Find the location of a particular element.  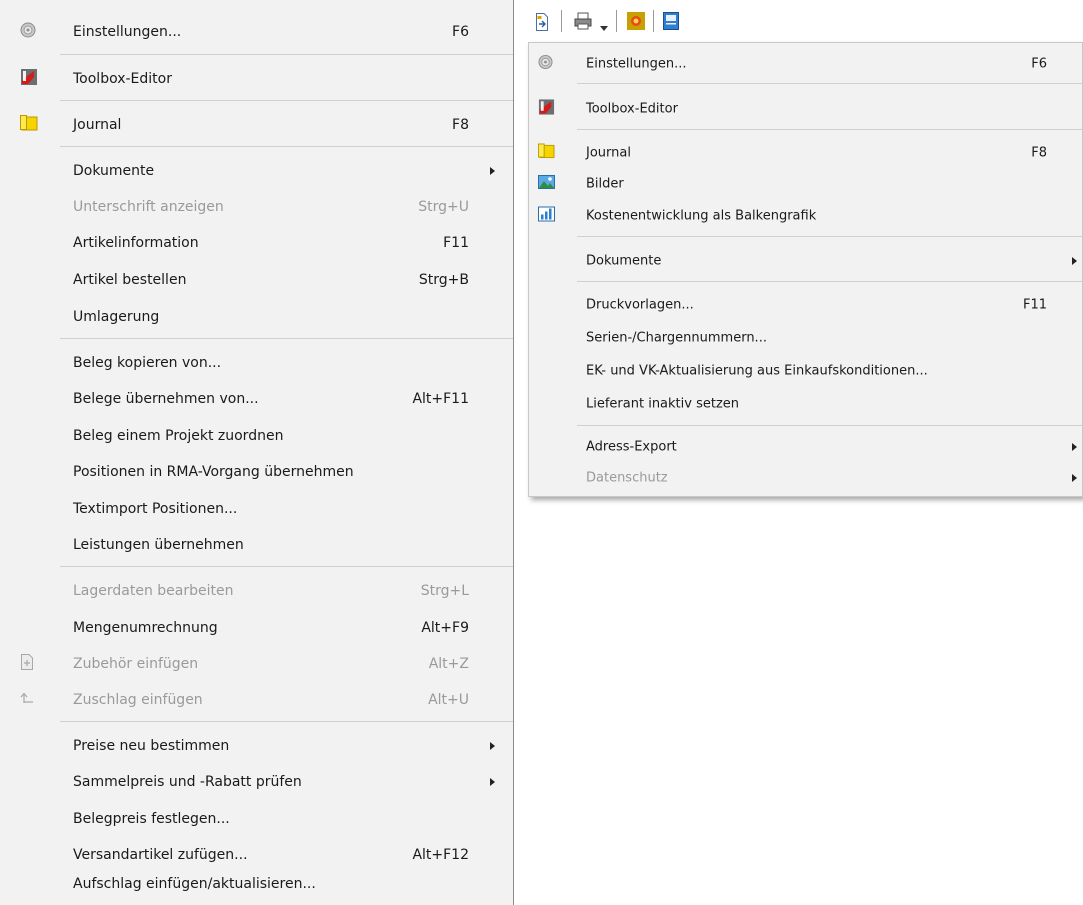

surcharge-arrow-icon is located at coordinates (27, 700).